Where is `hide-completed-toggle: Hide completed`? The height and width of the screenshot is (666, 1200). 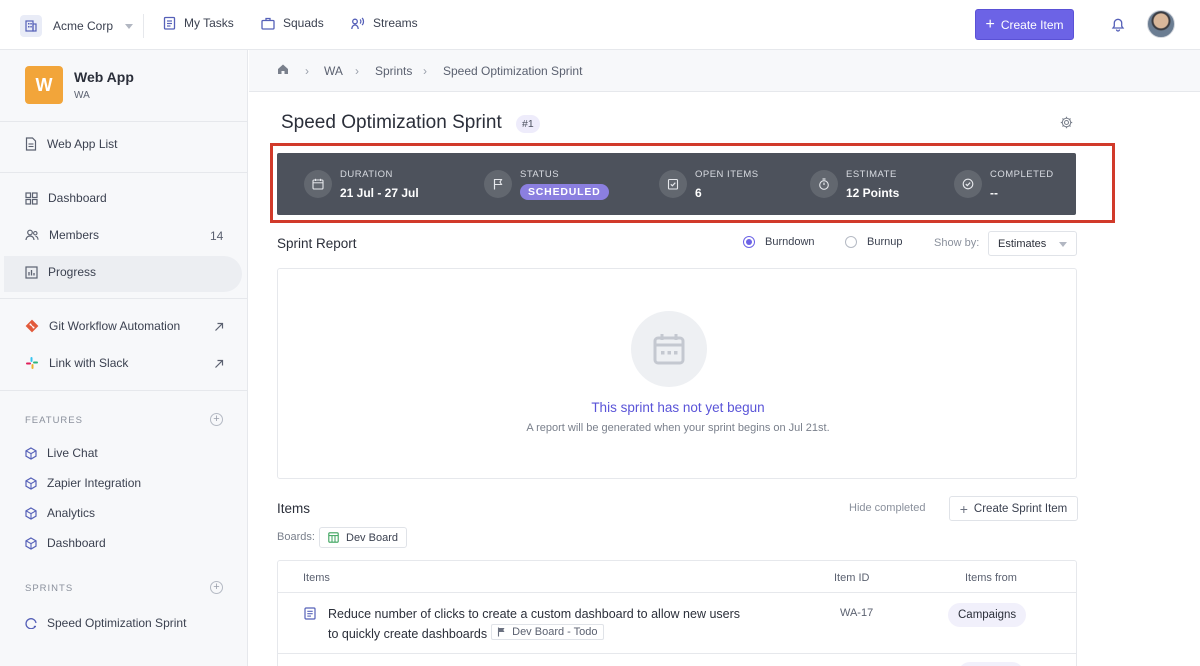
hide-completed-toggle: Hide completed is located at coordinates (887, 508).